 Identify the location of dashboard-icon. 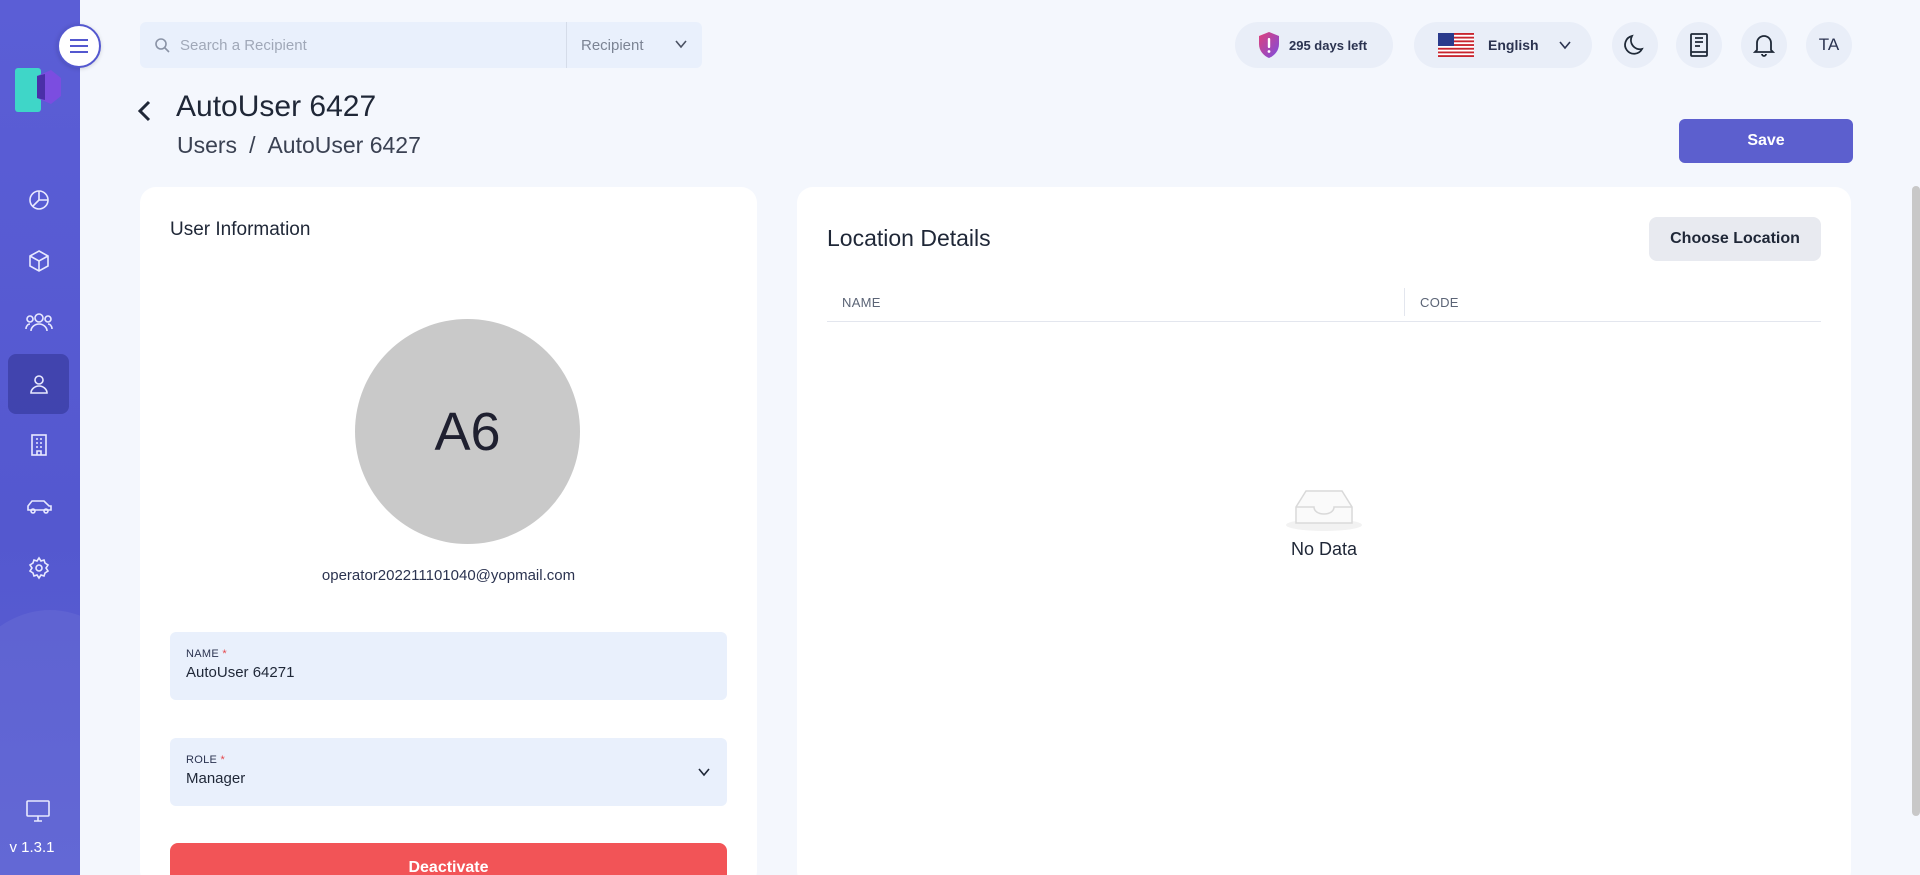
(38, 200).